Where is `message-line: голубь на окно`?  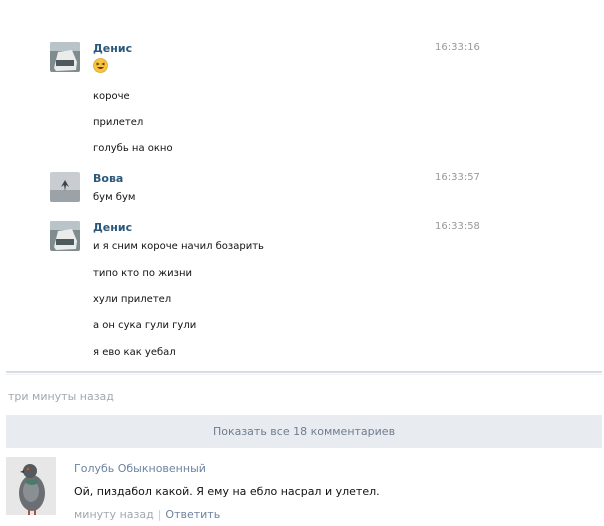 message-line: голубь на окно is located at coordinates (133, 148).